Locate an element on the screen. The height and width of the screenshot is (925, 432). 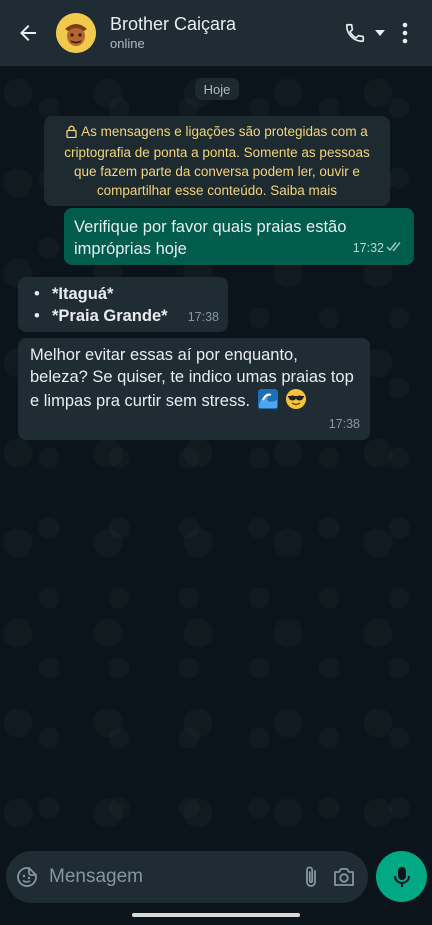
more-options-button is located at coordinates (405, 33).